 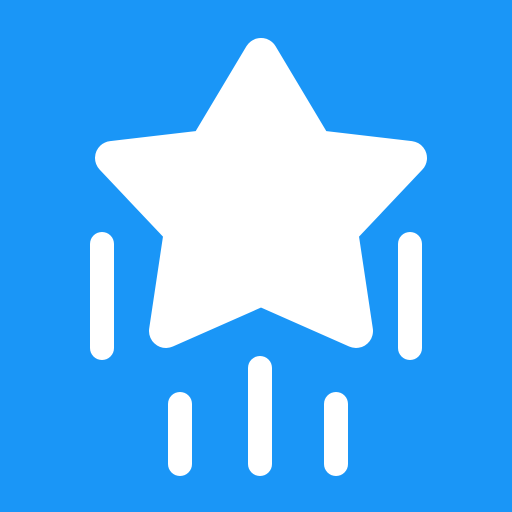 I want to click on trail-bar-center-right, so click(x=336, y=434).